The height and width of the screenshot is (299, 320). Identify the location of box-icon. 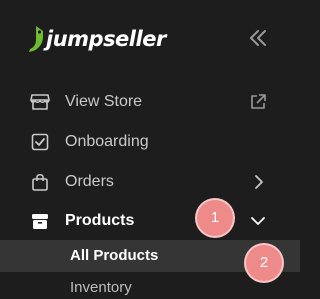
(40, 221).